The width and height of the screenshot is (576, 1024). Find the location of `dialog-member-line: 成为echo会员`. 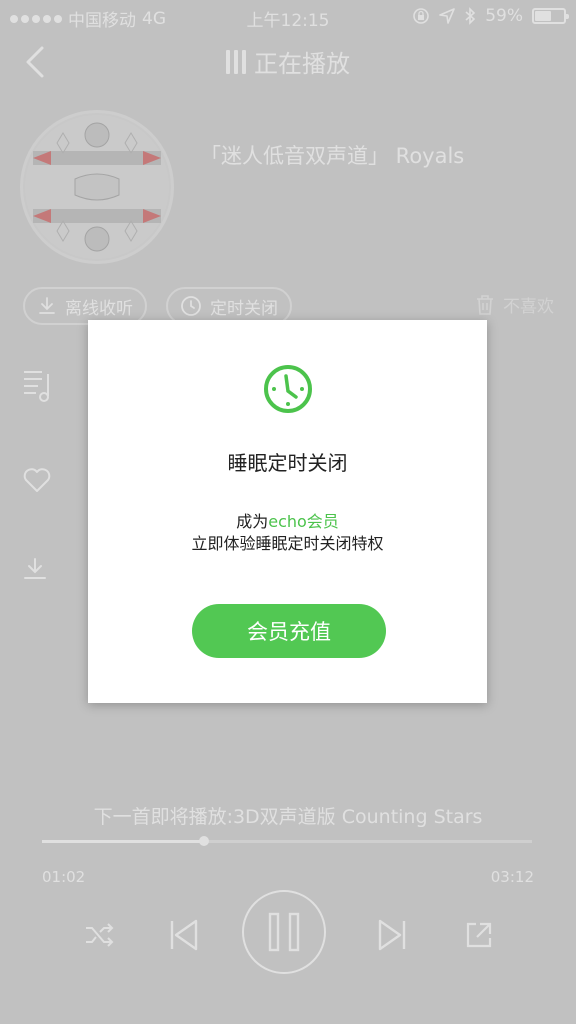

dialog-member-line: 成为echo会员 is located at coordinates (287, 520).